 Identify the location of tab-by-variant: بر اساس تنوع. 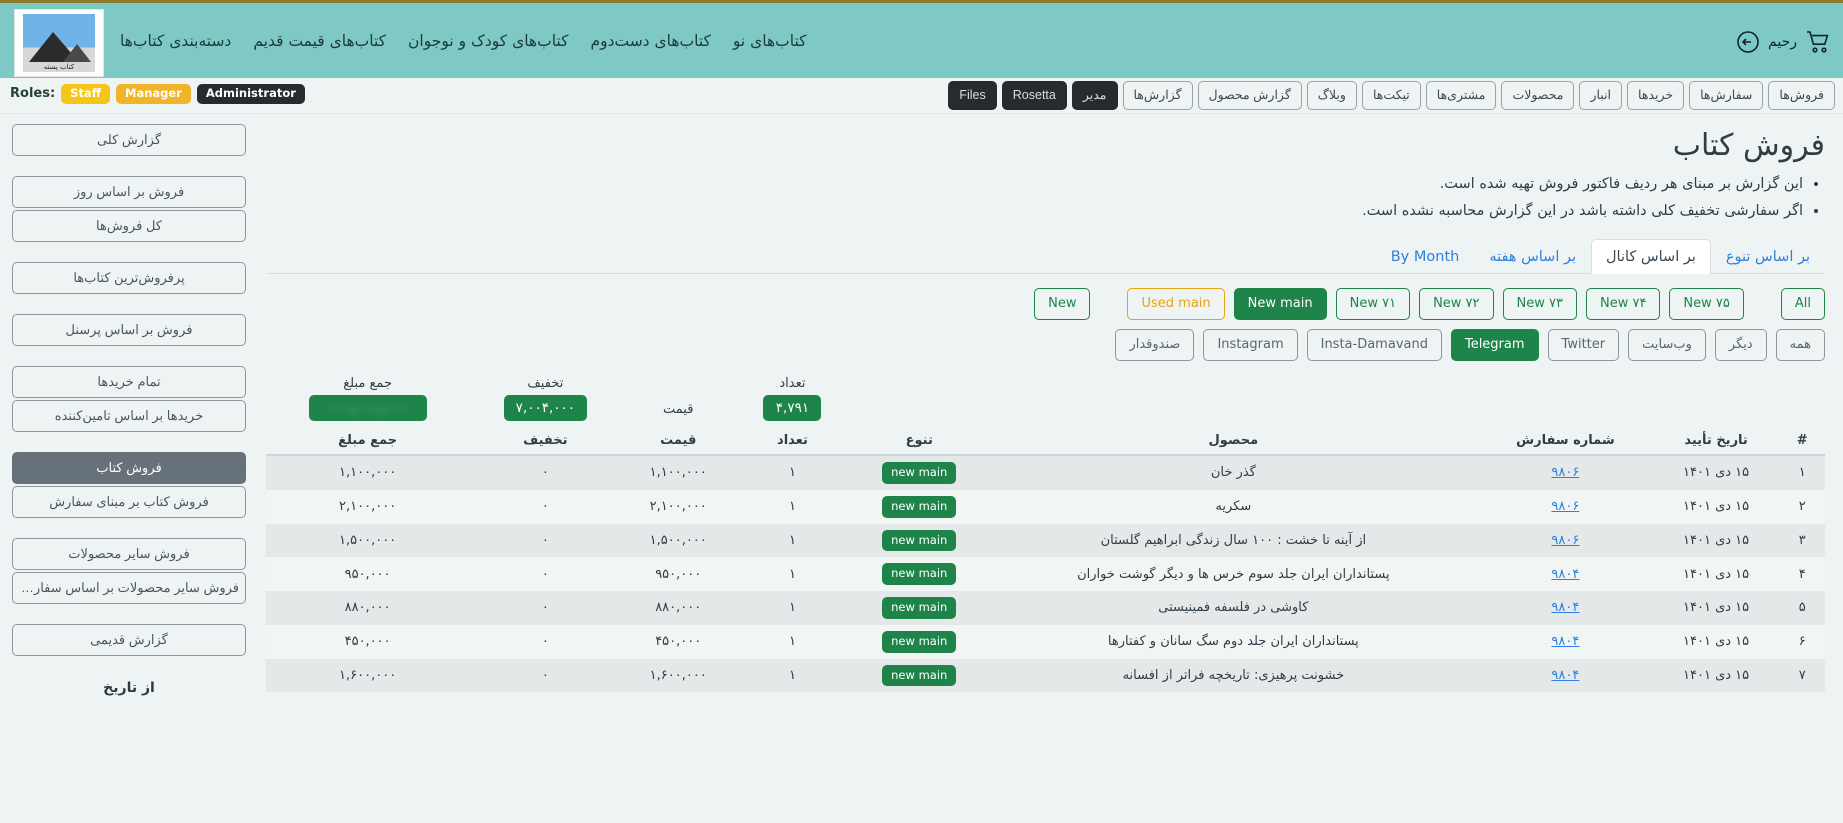
(1768, 256).